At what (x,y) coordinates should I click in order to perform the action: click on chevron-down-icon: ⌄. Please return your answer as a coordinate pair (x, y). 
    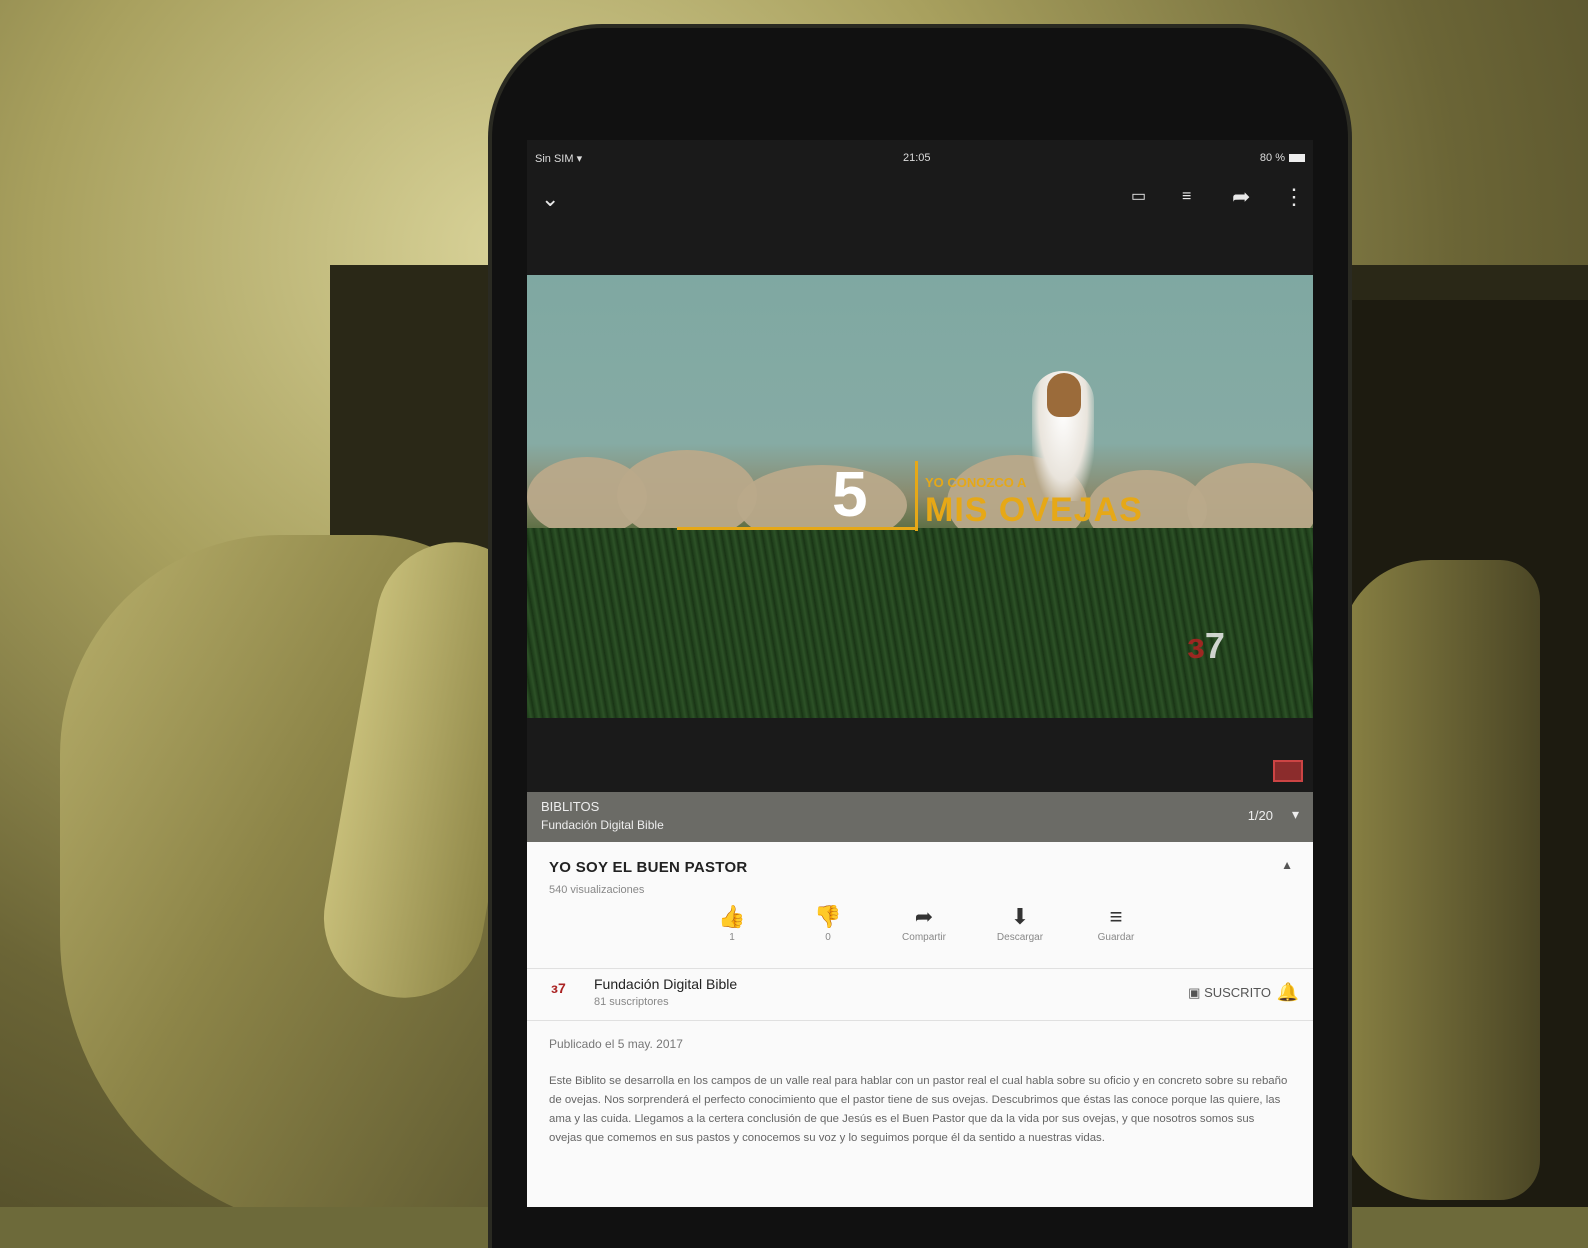
    Looking at the image, I should click on (550, 199).